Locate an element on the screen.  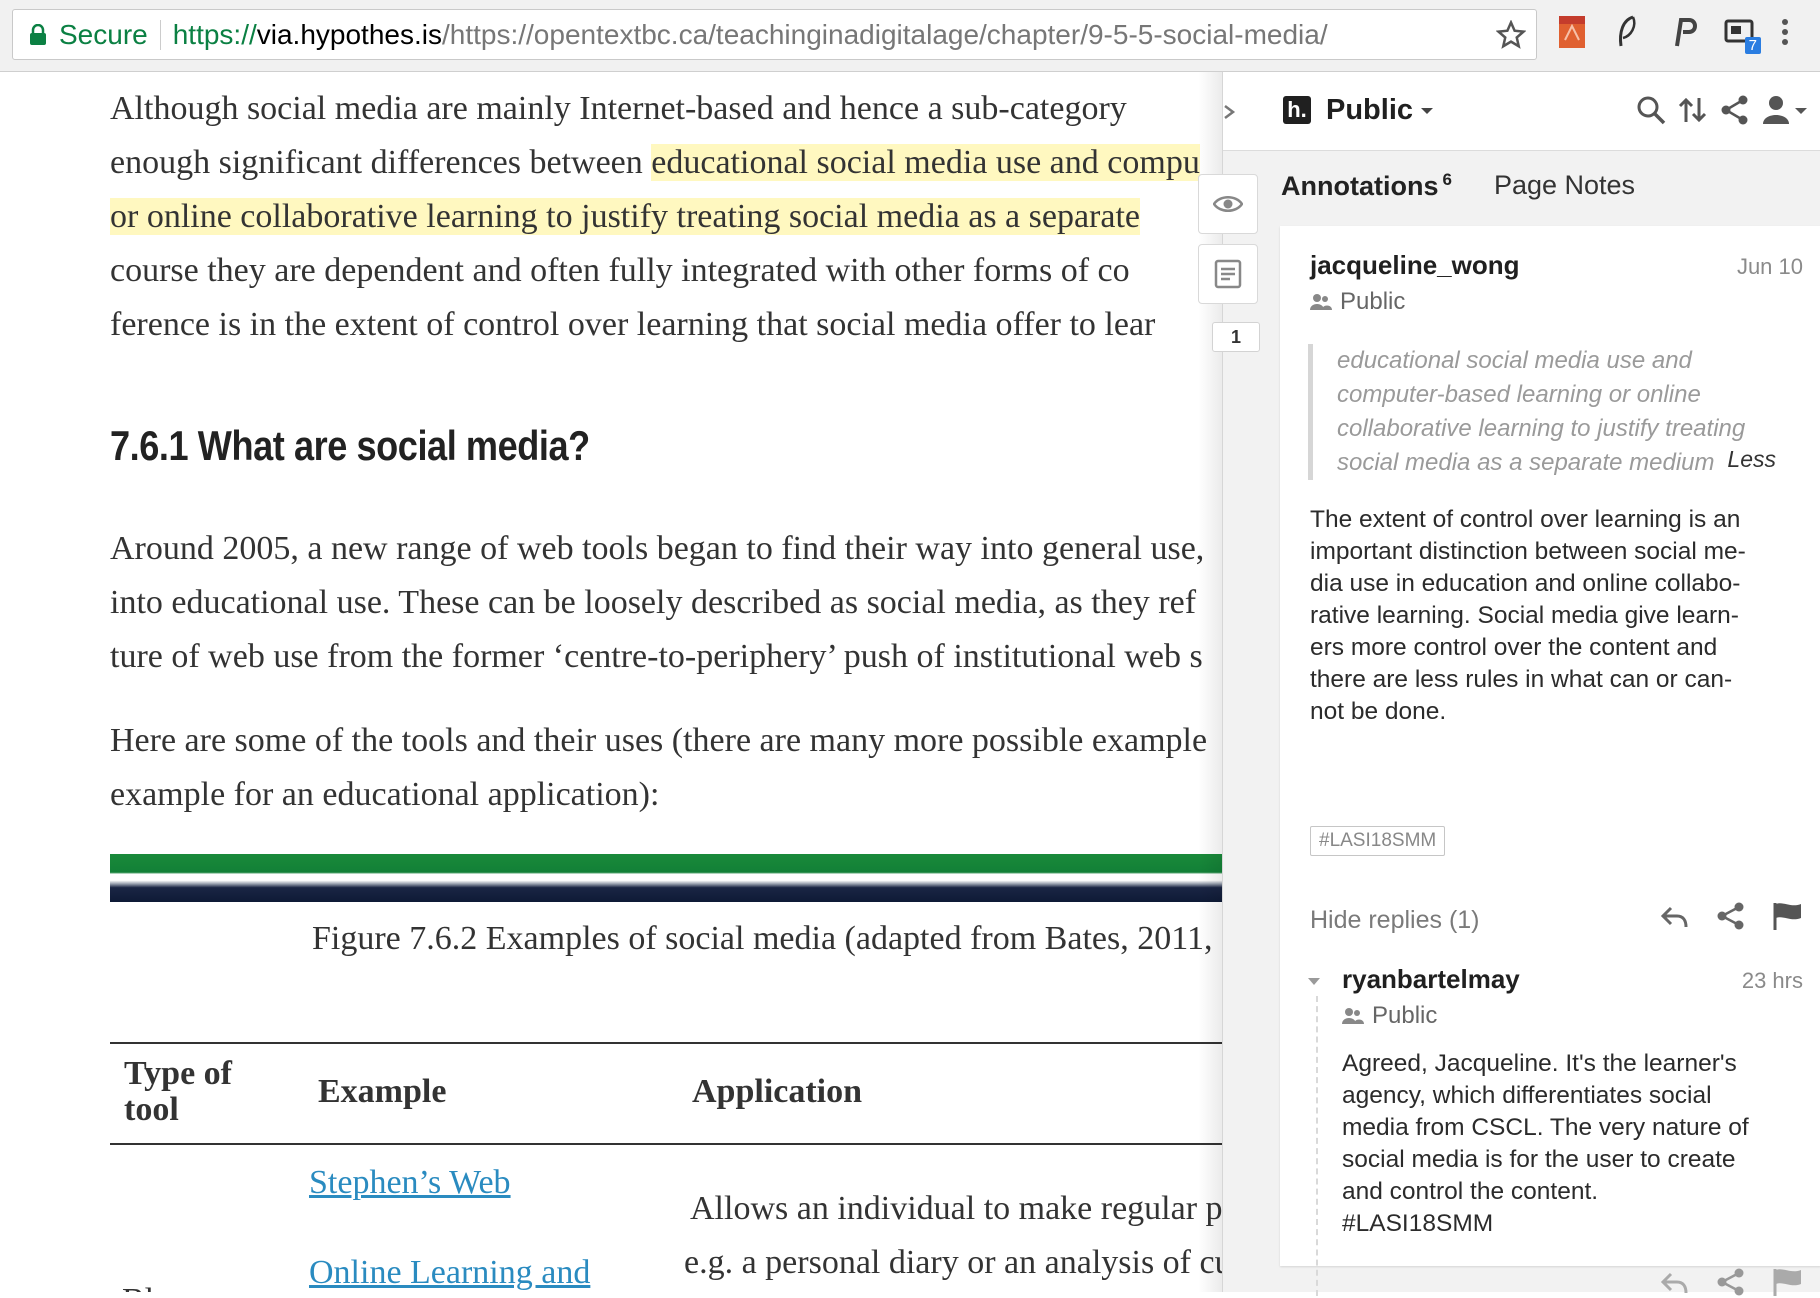
table-top-rule is located at coordinates (686, 1043).